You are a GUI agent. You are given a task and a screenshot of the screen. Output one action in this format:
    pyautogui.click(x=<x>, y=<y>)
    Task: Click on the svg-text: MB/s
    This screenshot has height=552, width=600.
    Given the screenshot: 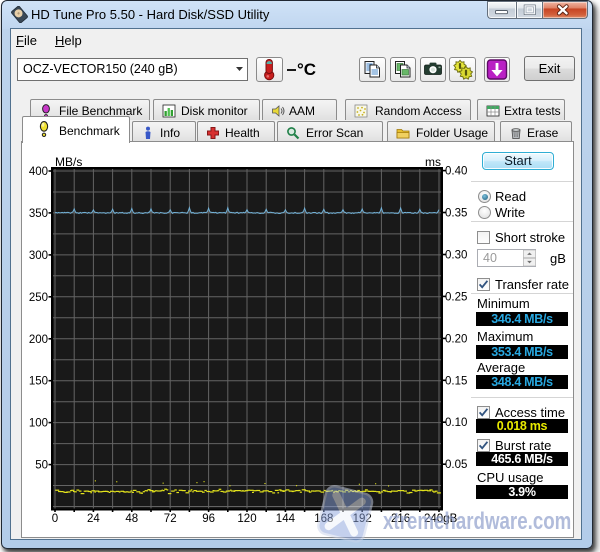 What is the action you would take?
    pyautogui.click(x=68, y=162)
    